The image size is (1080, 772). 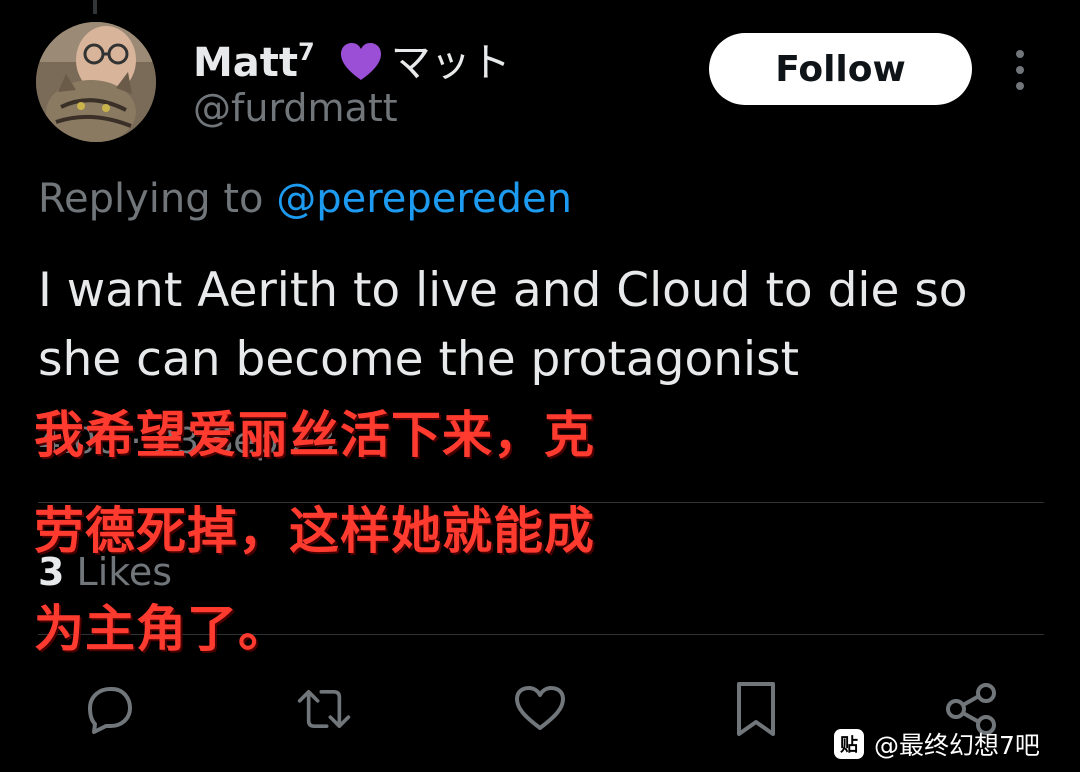 I want to click on reply-target-link: @perepereden, so click(x=424, y=199).